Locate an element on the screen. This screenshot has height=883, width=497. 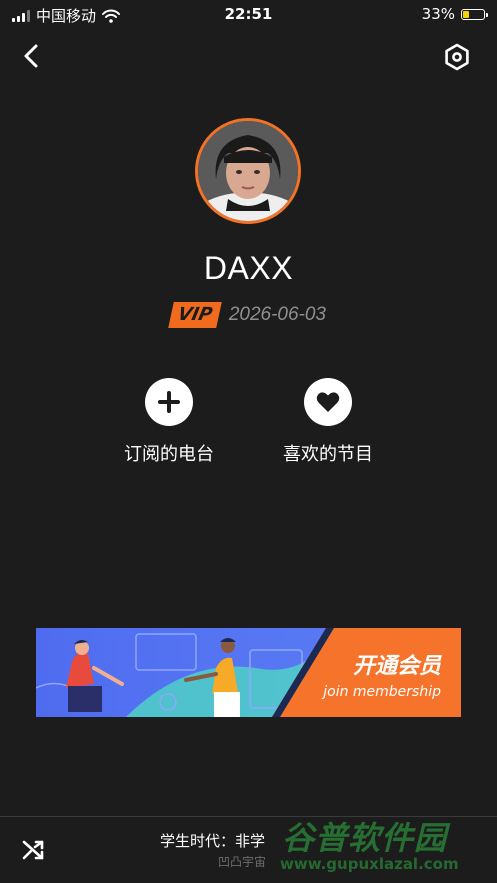
watermark-url: www.gupuxlazal.com is located at coordinates (369, 864).